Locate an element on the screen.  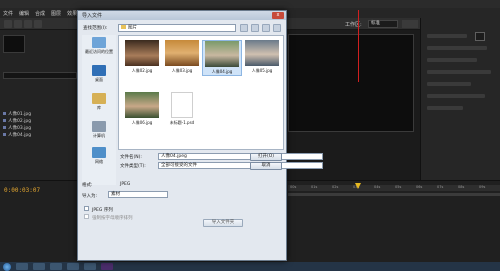
place-network: 网络 is located at coordinates (99, 156).